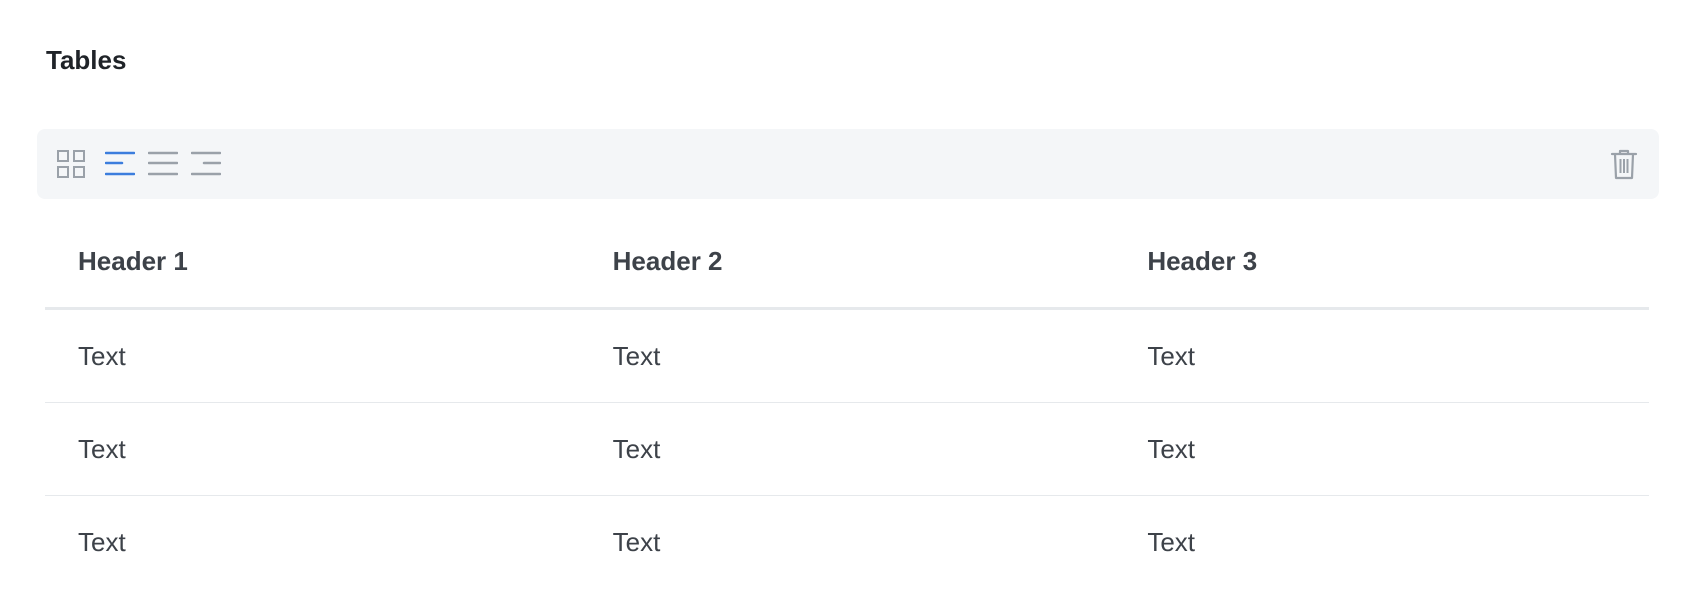 The image size is (1688, 614). I want to click on align-center-button, so click(163, 164).